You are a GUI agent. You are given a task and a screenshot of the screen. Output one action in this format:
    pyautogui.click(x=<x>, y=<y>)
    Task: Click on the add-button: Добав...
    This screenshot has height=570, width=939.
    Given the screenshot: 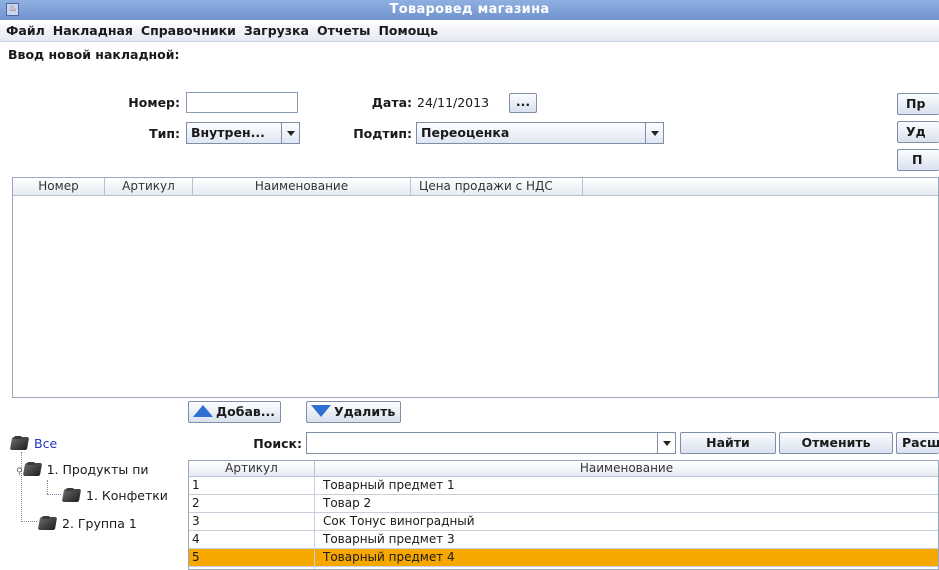 What is the action you would take?
    pyautogui.click(x=235, y=412)
    